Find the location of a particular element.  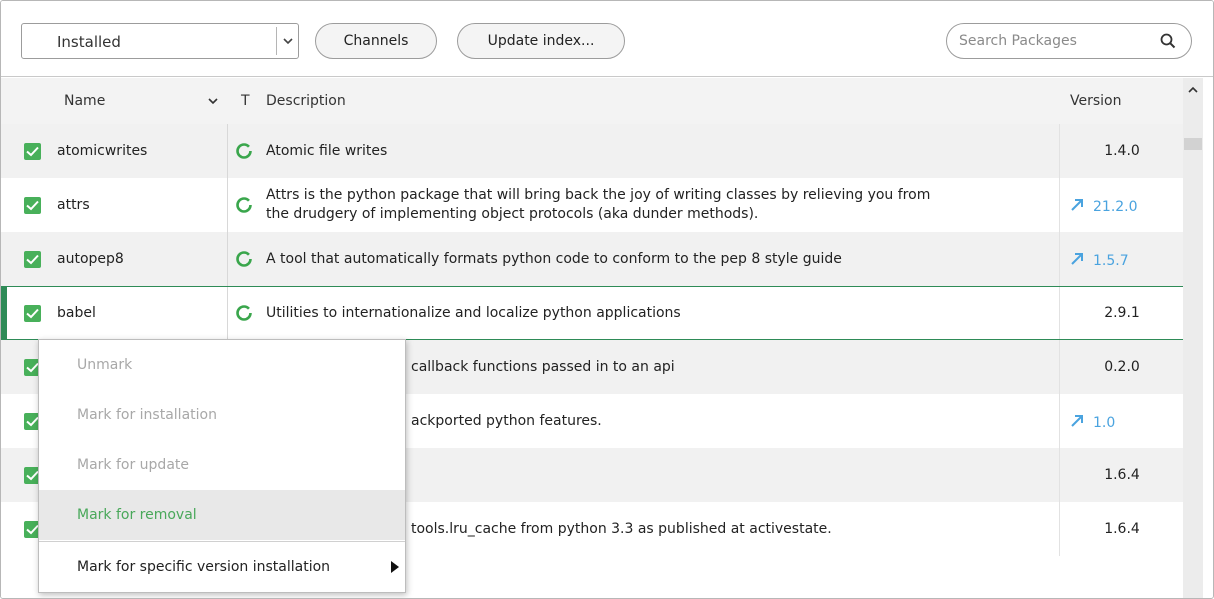

scroll-up-icon is located at coordinates (1193, 90).